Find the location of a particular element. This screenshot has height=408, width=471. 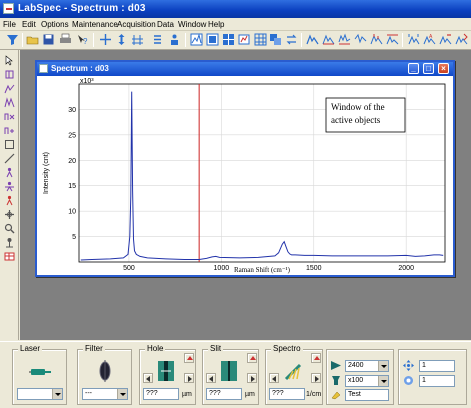

save-icon is located at coordinates (48, 39).